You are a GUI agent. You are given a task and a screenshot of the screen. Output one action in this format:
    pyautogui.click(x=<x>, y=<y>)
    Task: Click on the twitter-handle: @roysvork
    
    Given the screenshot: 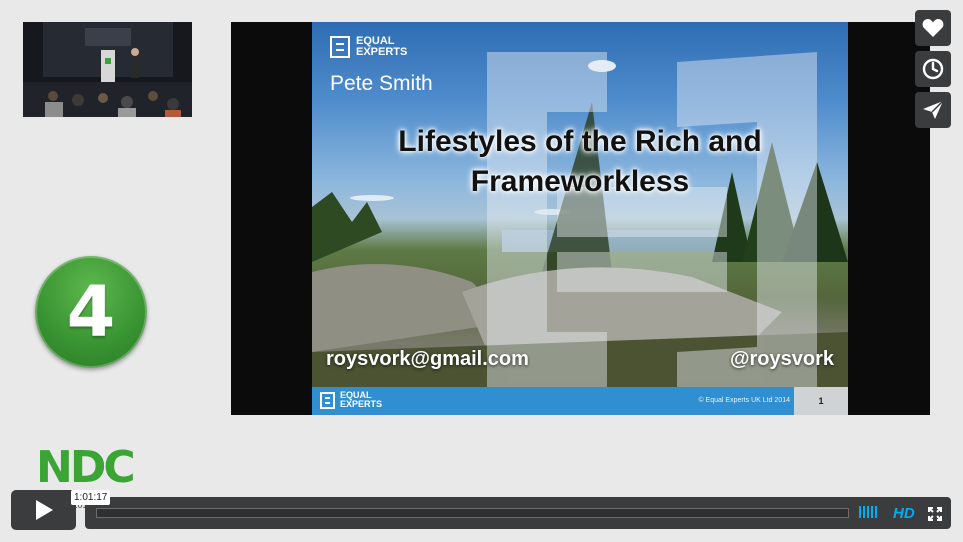 What is the action you would take?
    pyautogui.click(x=782, y=359)
    